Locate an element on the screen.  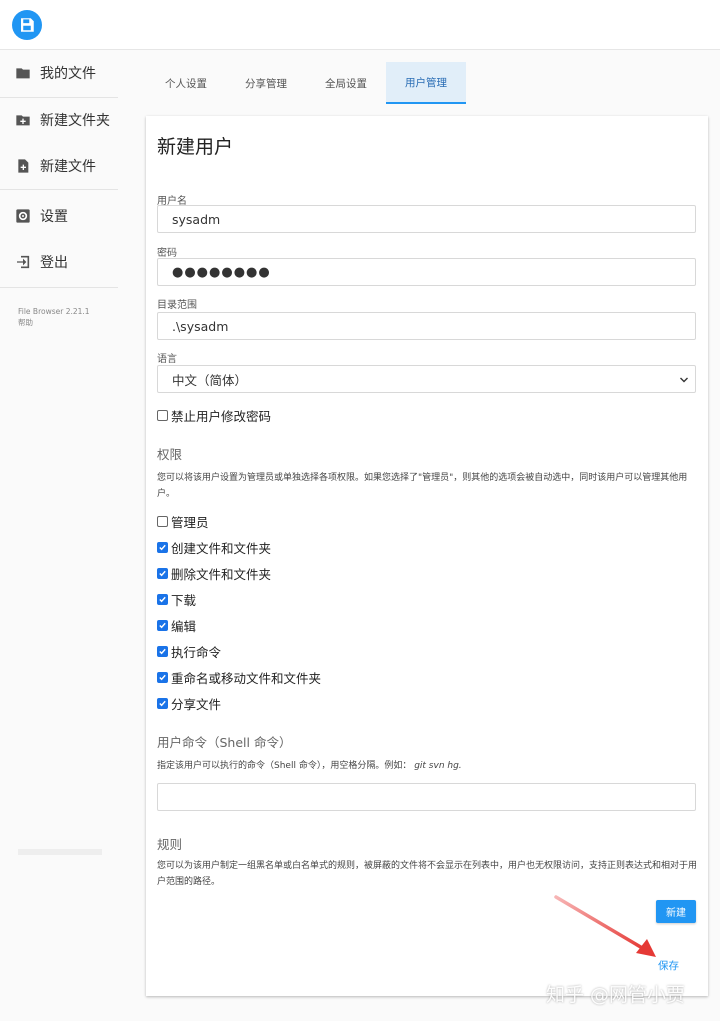
permission-create: 创建文件和文件夹 is located at coordinates (214, 547).